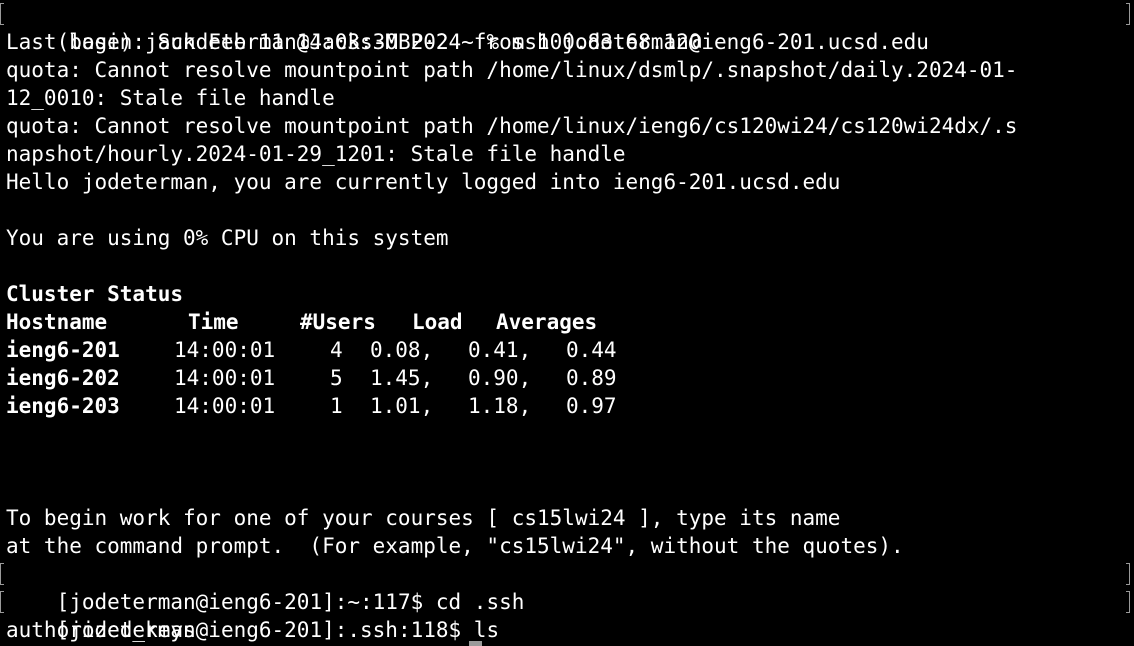  I want to click on quota-warning-line: 12_0010: Stale file handle, so click(170, 98).